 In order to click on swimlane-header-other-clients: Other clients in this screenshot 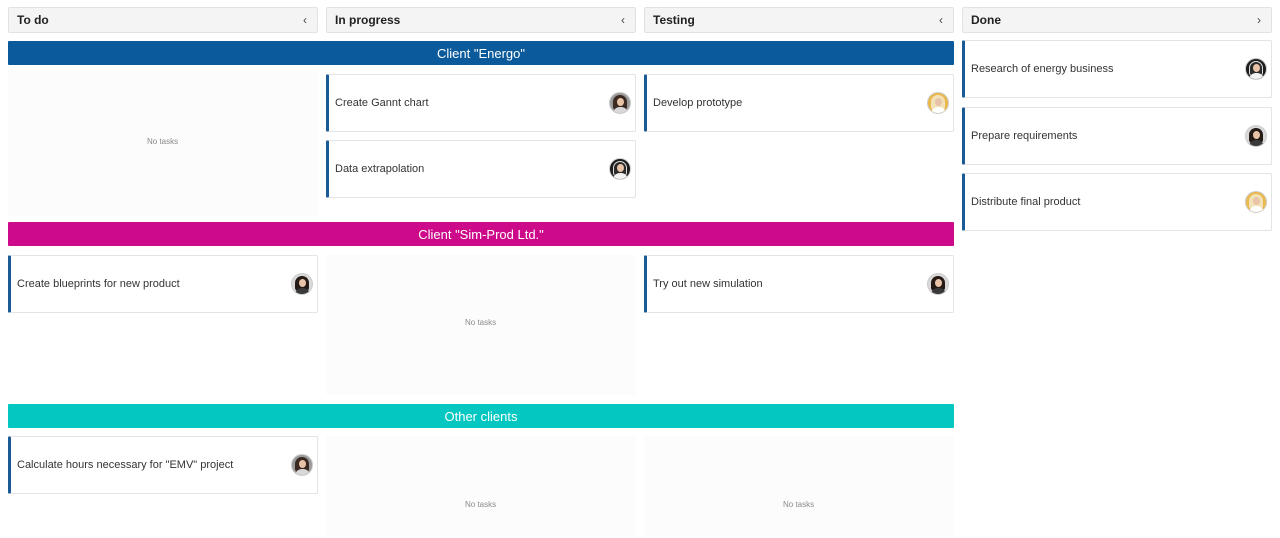, I will do `click(481, 416)`.